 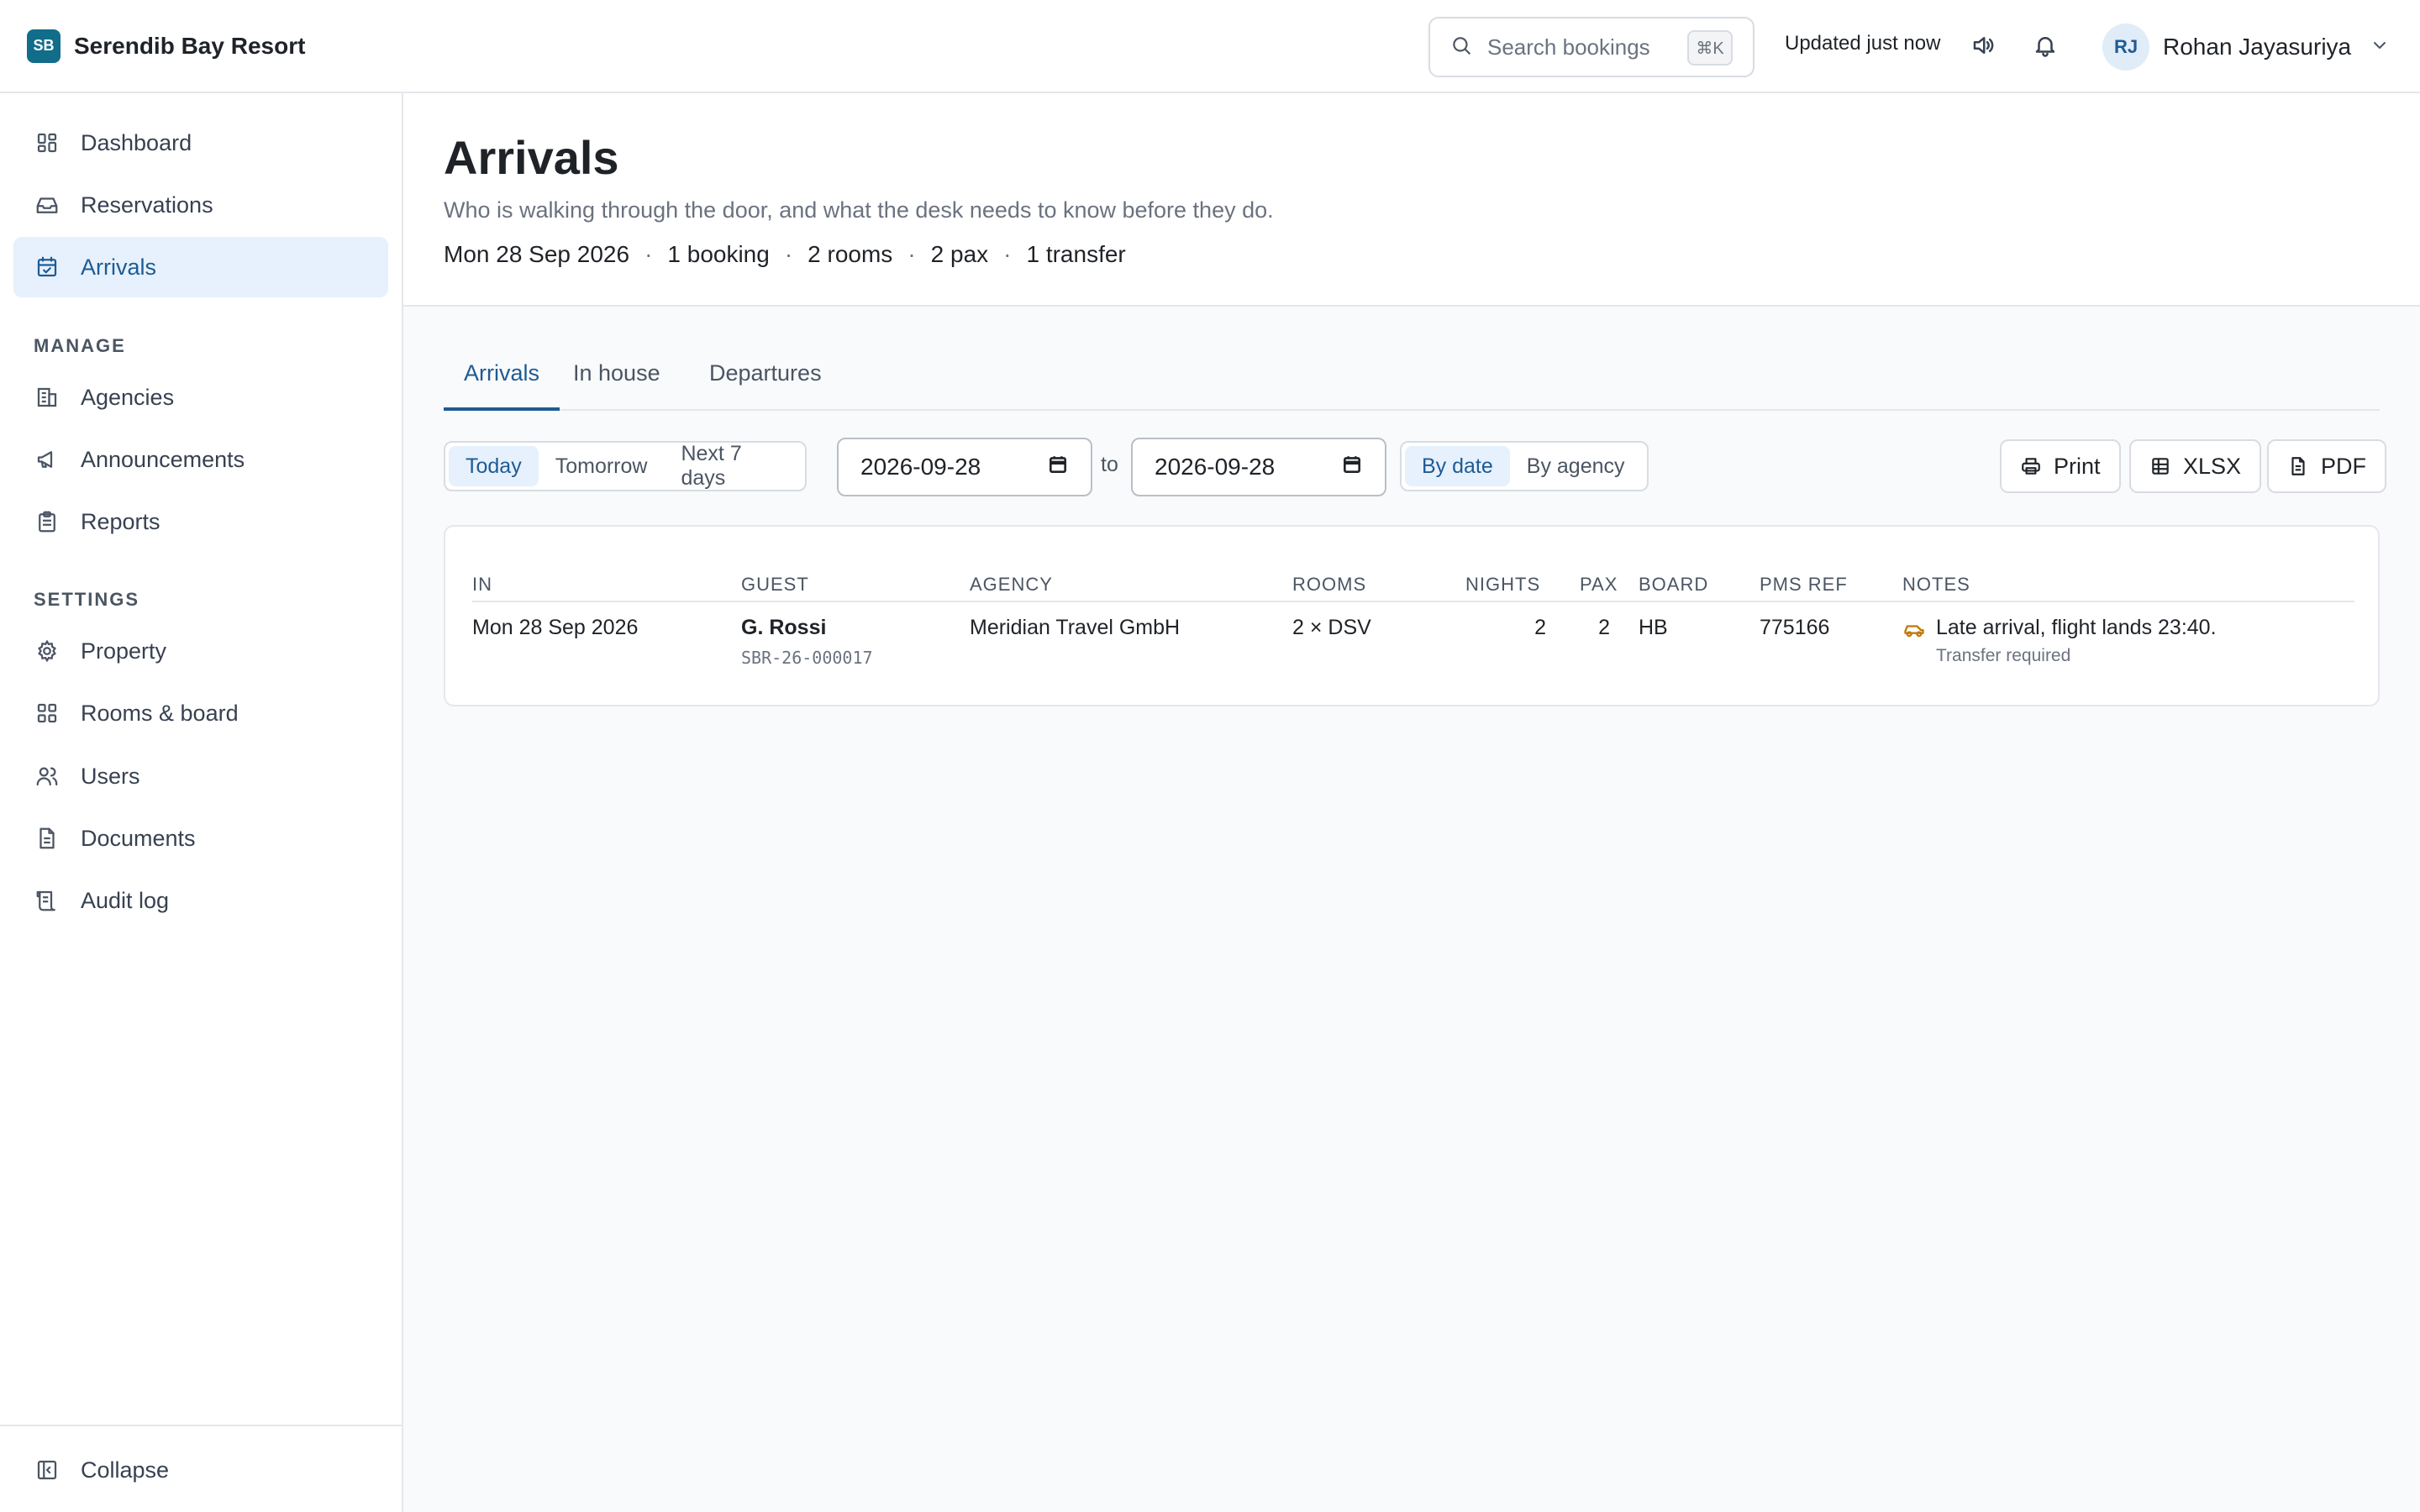 What do you see at coordinates (163, 459) in the screenshot?
I see `sidebar-item-label: Announcements` at bounding box center [163, 459].